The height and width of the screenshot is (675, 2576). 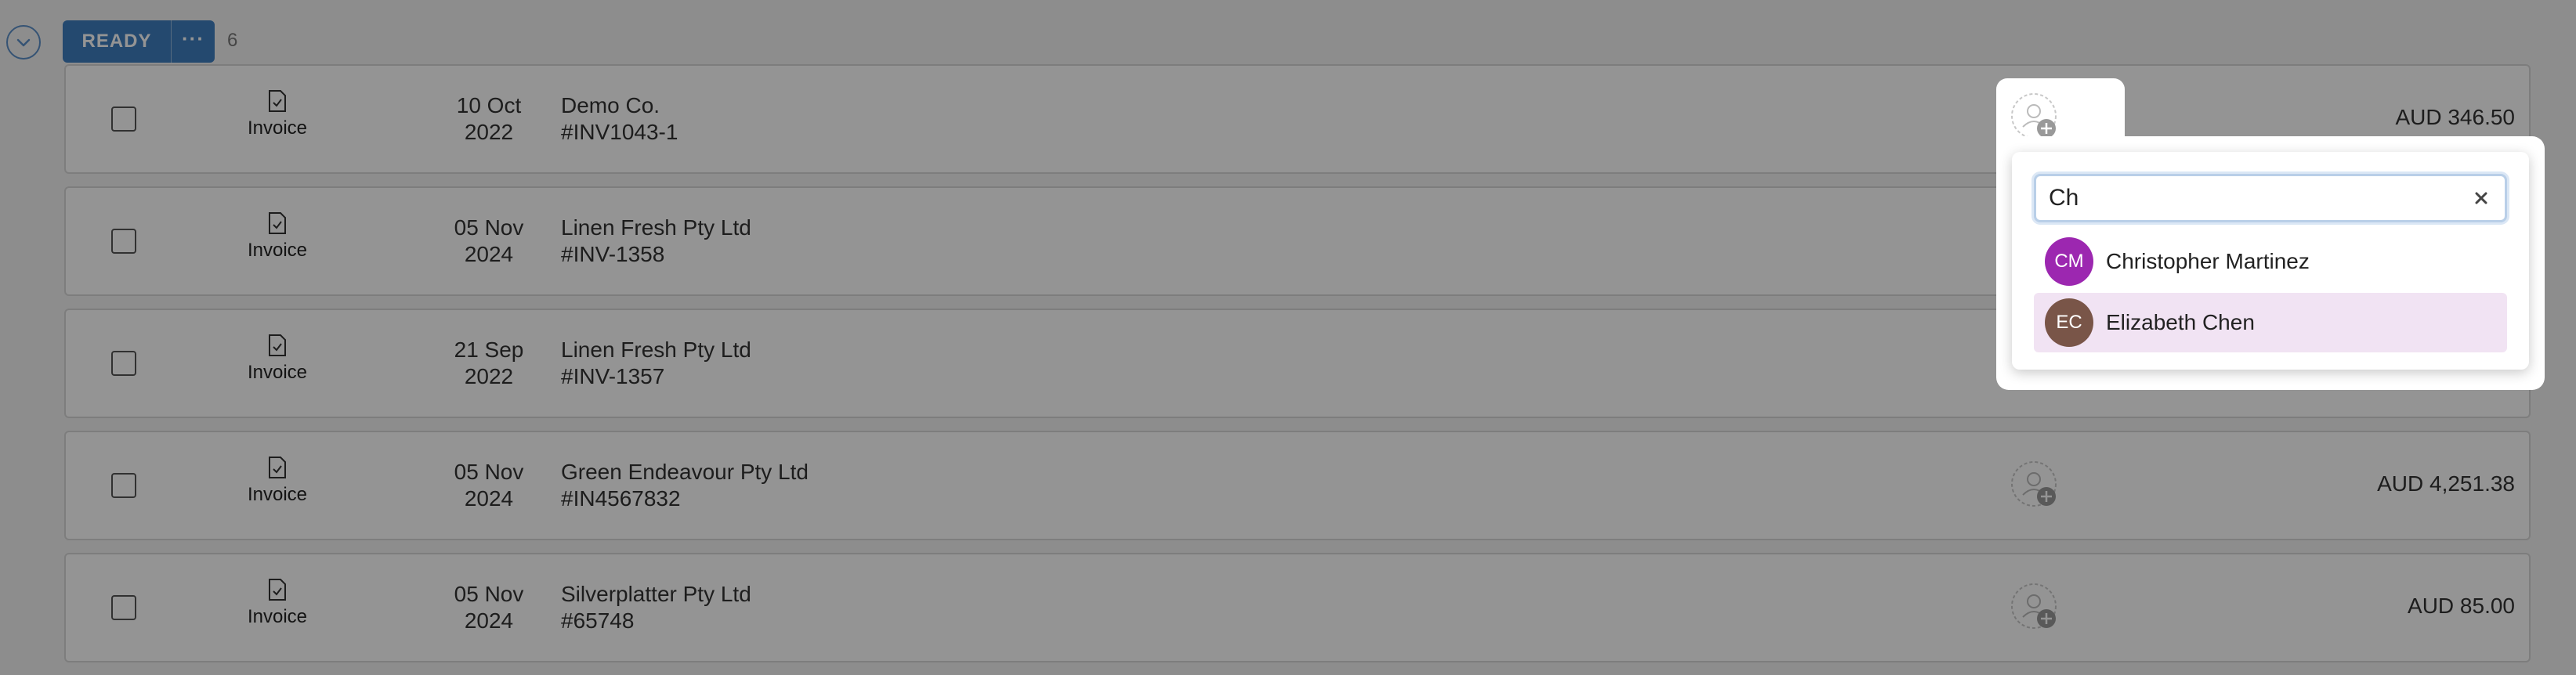 I want to click on assignee-search-input, so click(x=2252, y=198).